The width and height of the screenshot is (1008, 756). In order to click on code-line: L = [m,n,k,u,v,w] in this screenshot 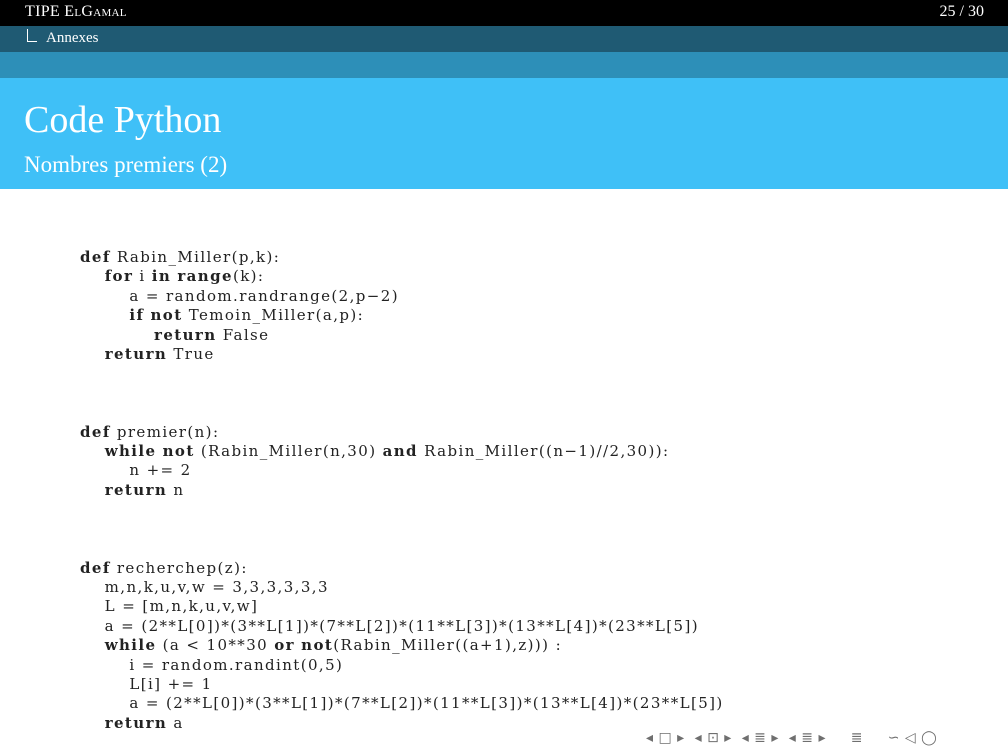, I will do `click(169, 606)`.